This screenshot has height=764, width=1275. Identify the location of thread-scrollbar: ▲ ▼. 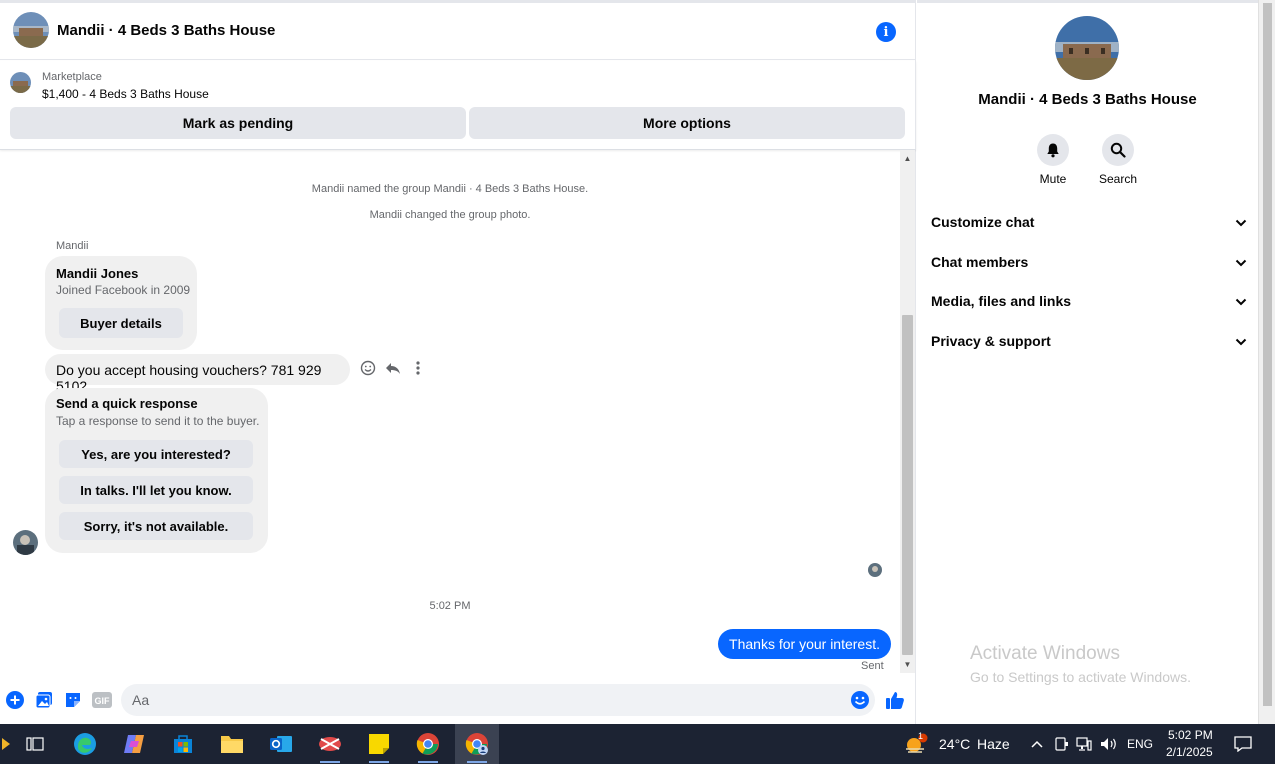
(907, 411).